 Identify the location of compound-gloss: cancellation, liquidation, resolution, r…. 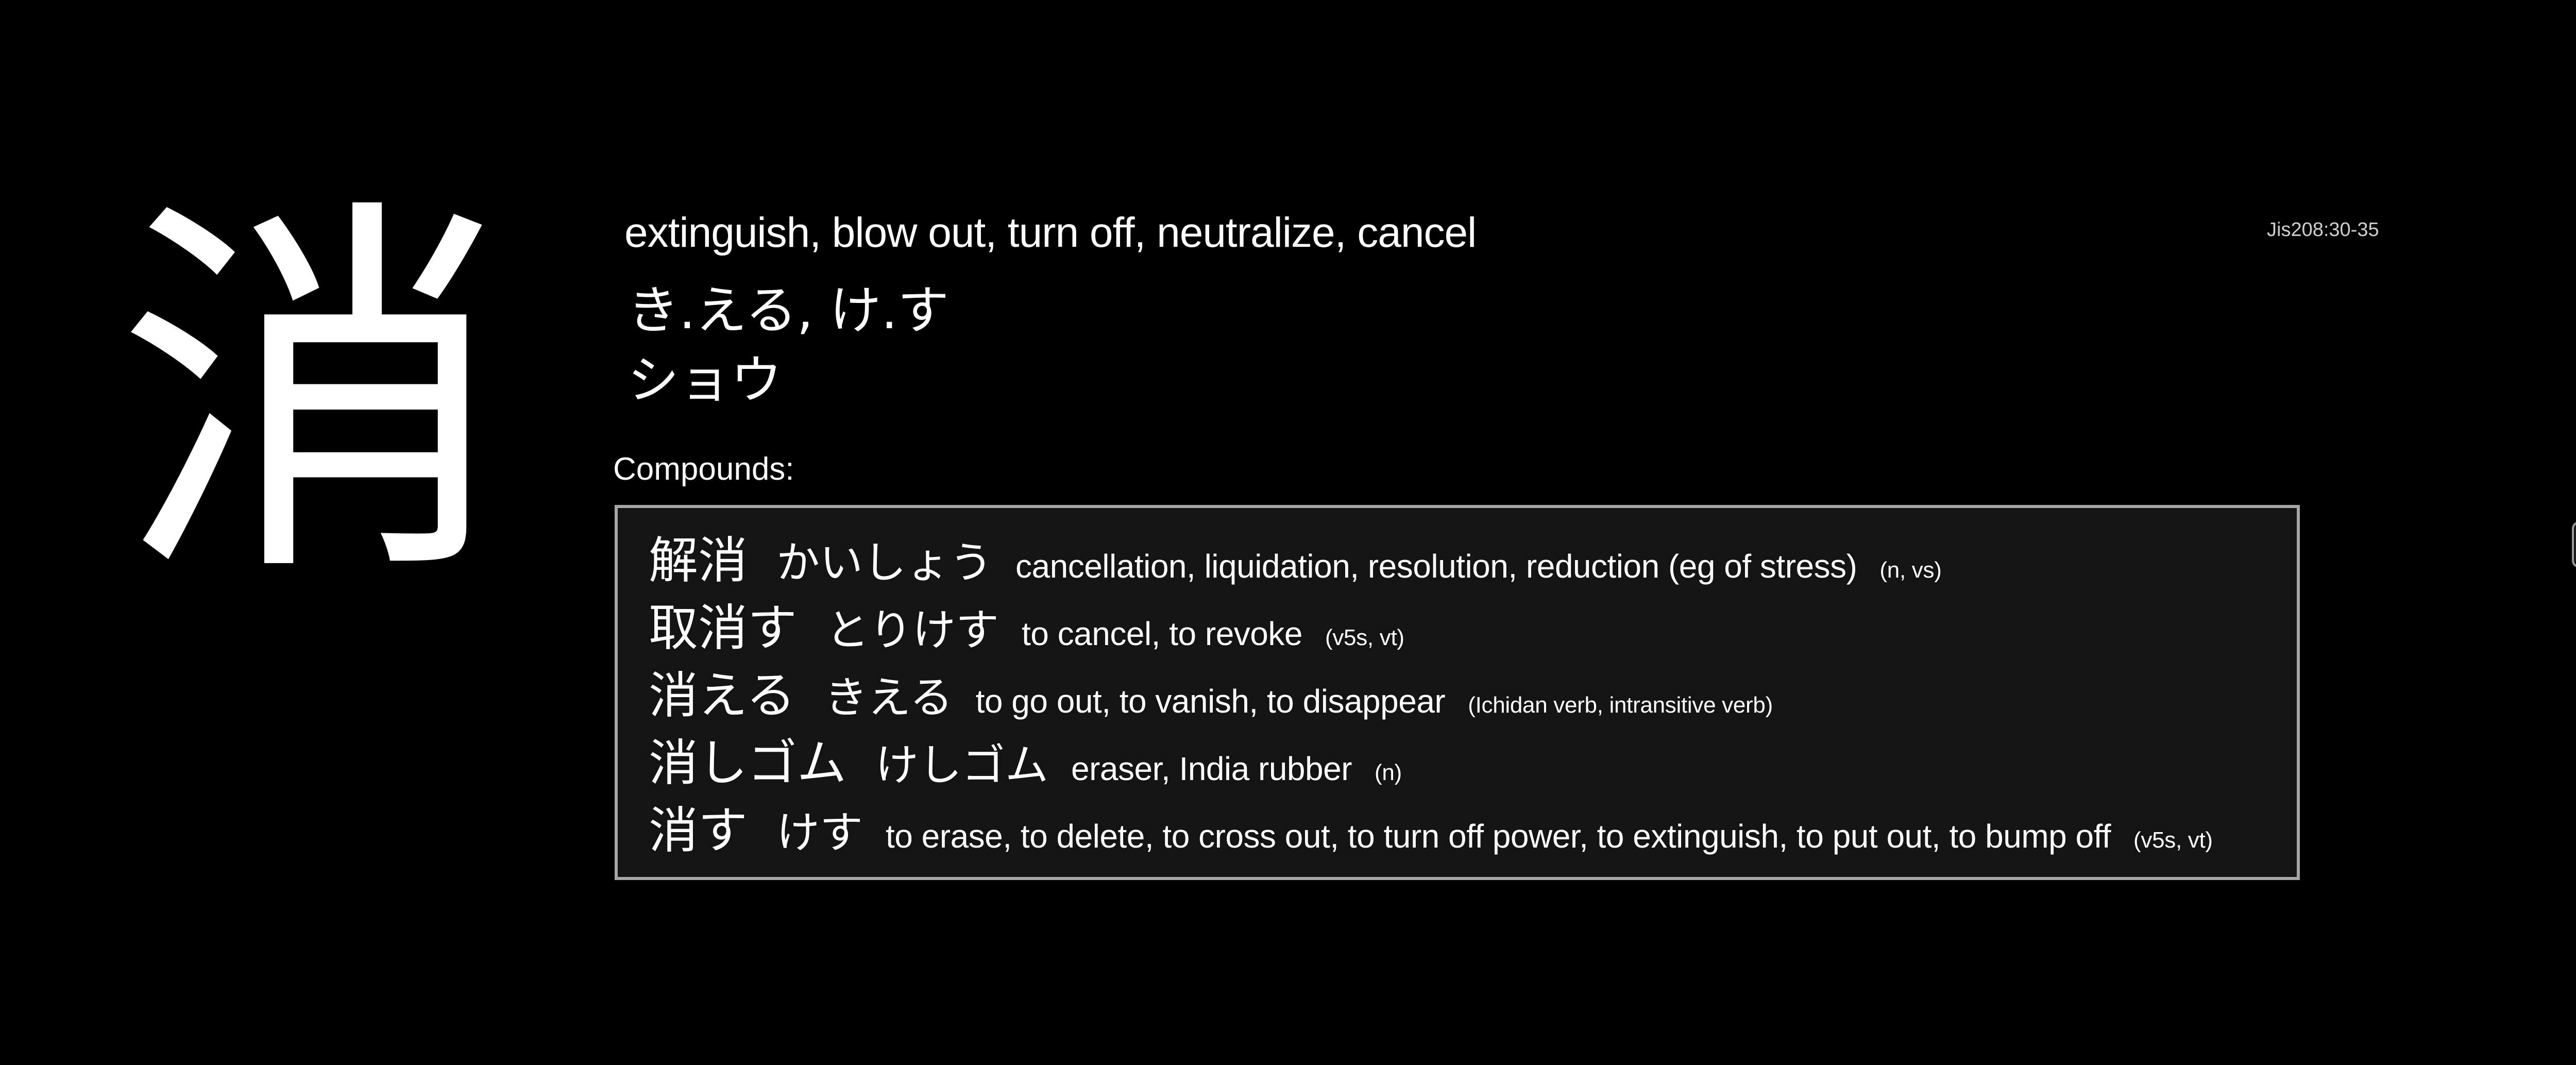
(1436, 566).